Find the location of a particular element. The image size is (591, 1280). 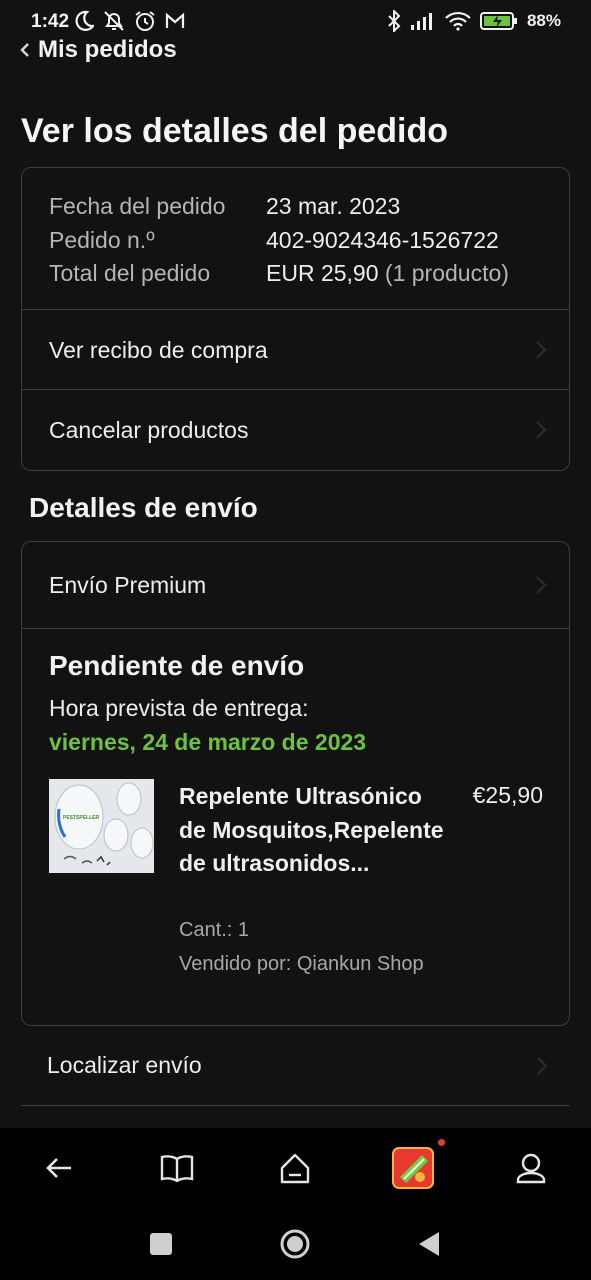

nav-home-button is located at coordinates (295, 1168).